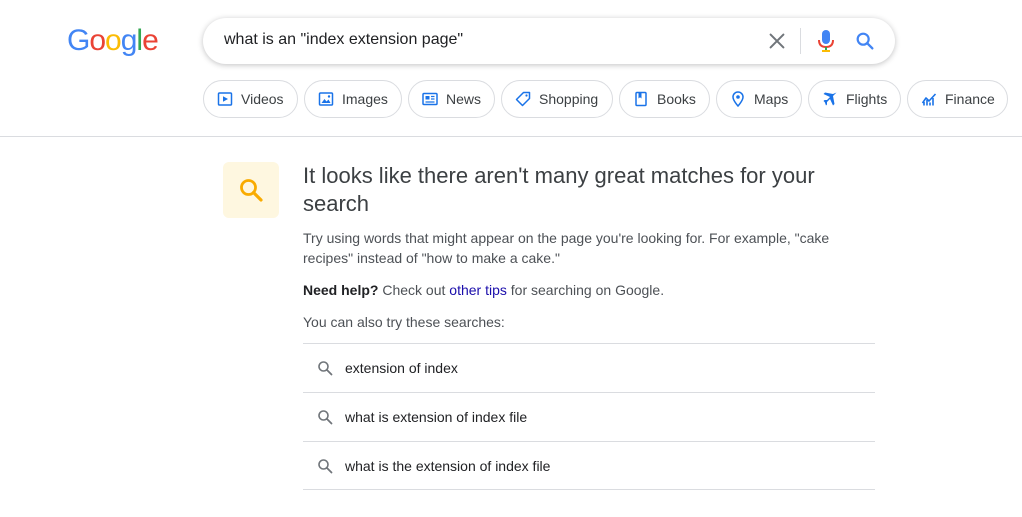 This screenshot has width=1022, height=517. Describe the element at coordinates (589, 367) in the screenshot. I see `suggestion-row: extension of index` at that location.